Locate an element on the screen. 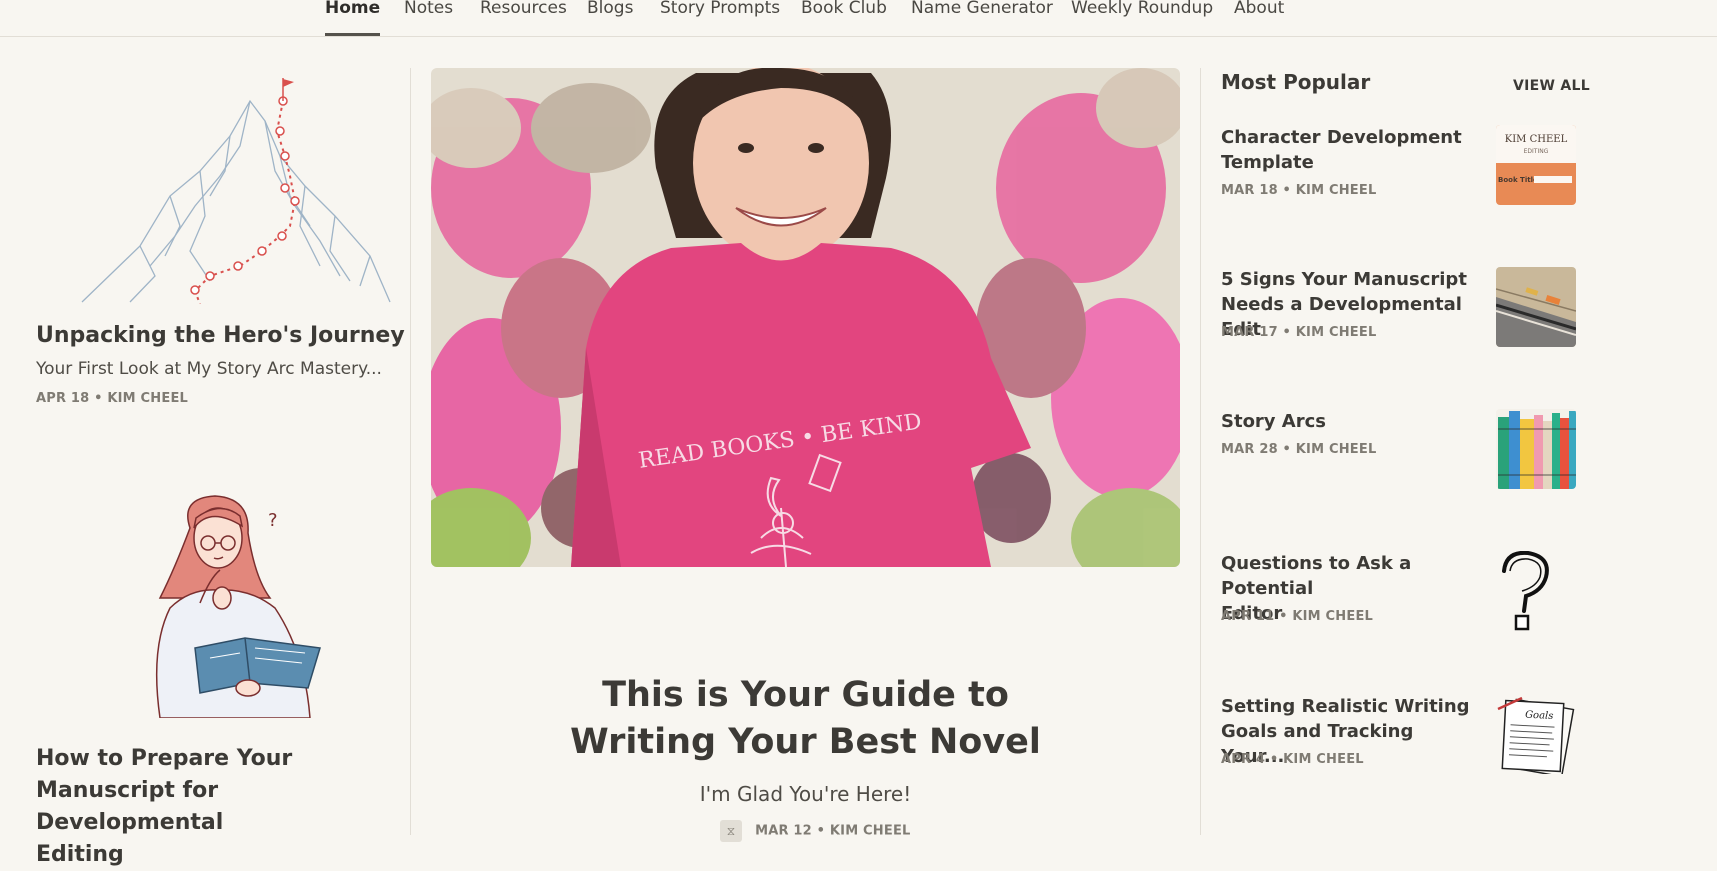 The height and width of the screenshot is (871, 1717). popular-item-1-title-line-2: Template is located at coordinates (1267, 162).